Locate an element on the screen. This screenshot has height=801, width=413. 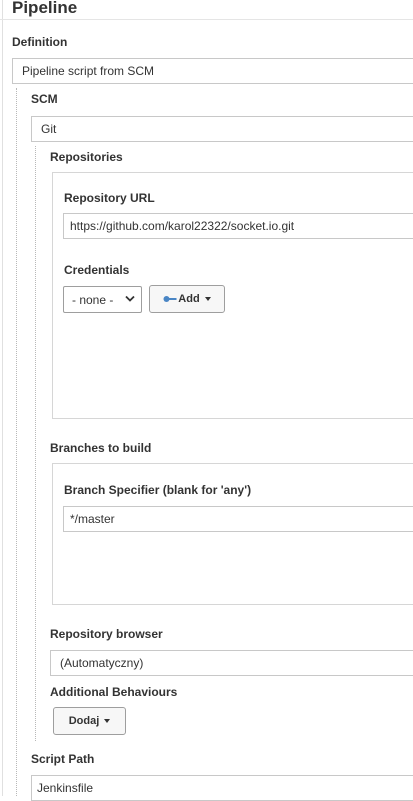
credentials-value: - none - is located at coordinates (93, 299).